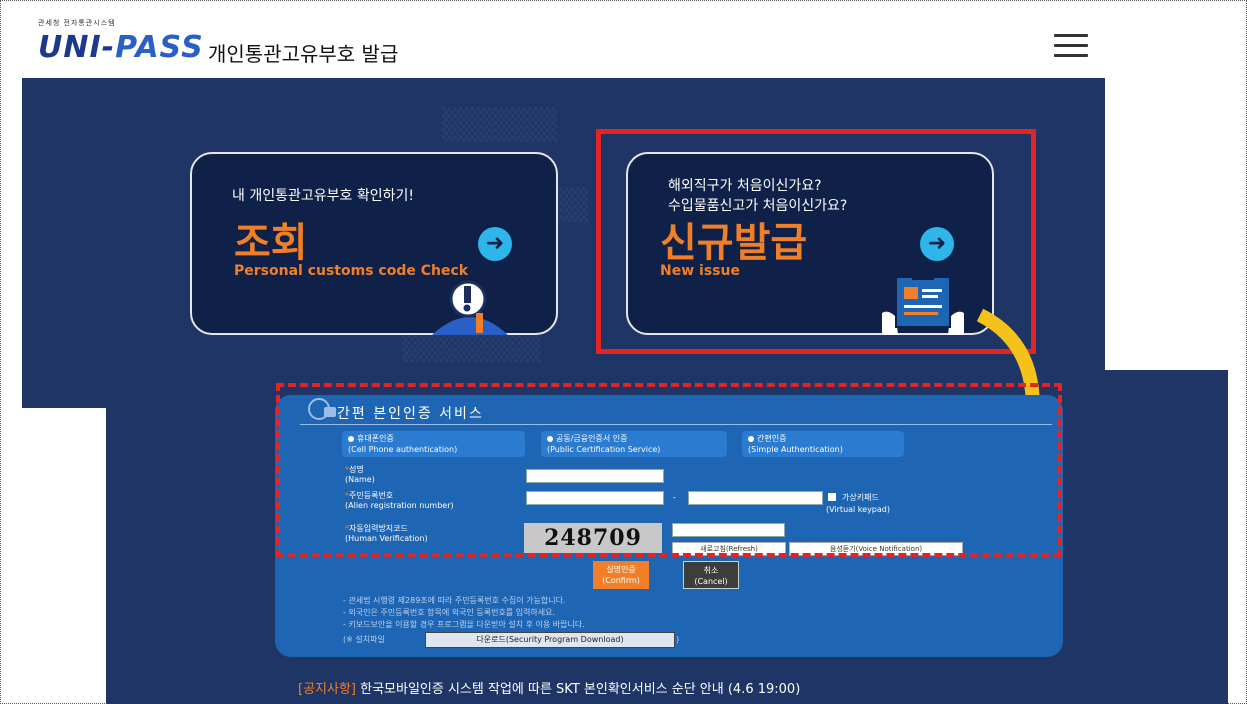 The width and height of the screenshot is (1247, 704). What do you see at coordinates (159, 47) in the screenshot?
I see `logo-text-pass: PASS` at bounding box center [159, 47].